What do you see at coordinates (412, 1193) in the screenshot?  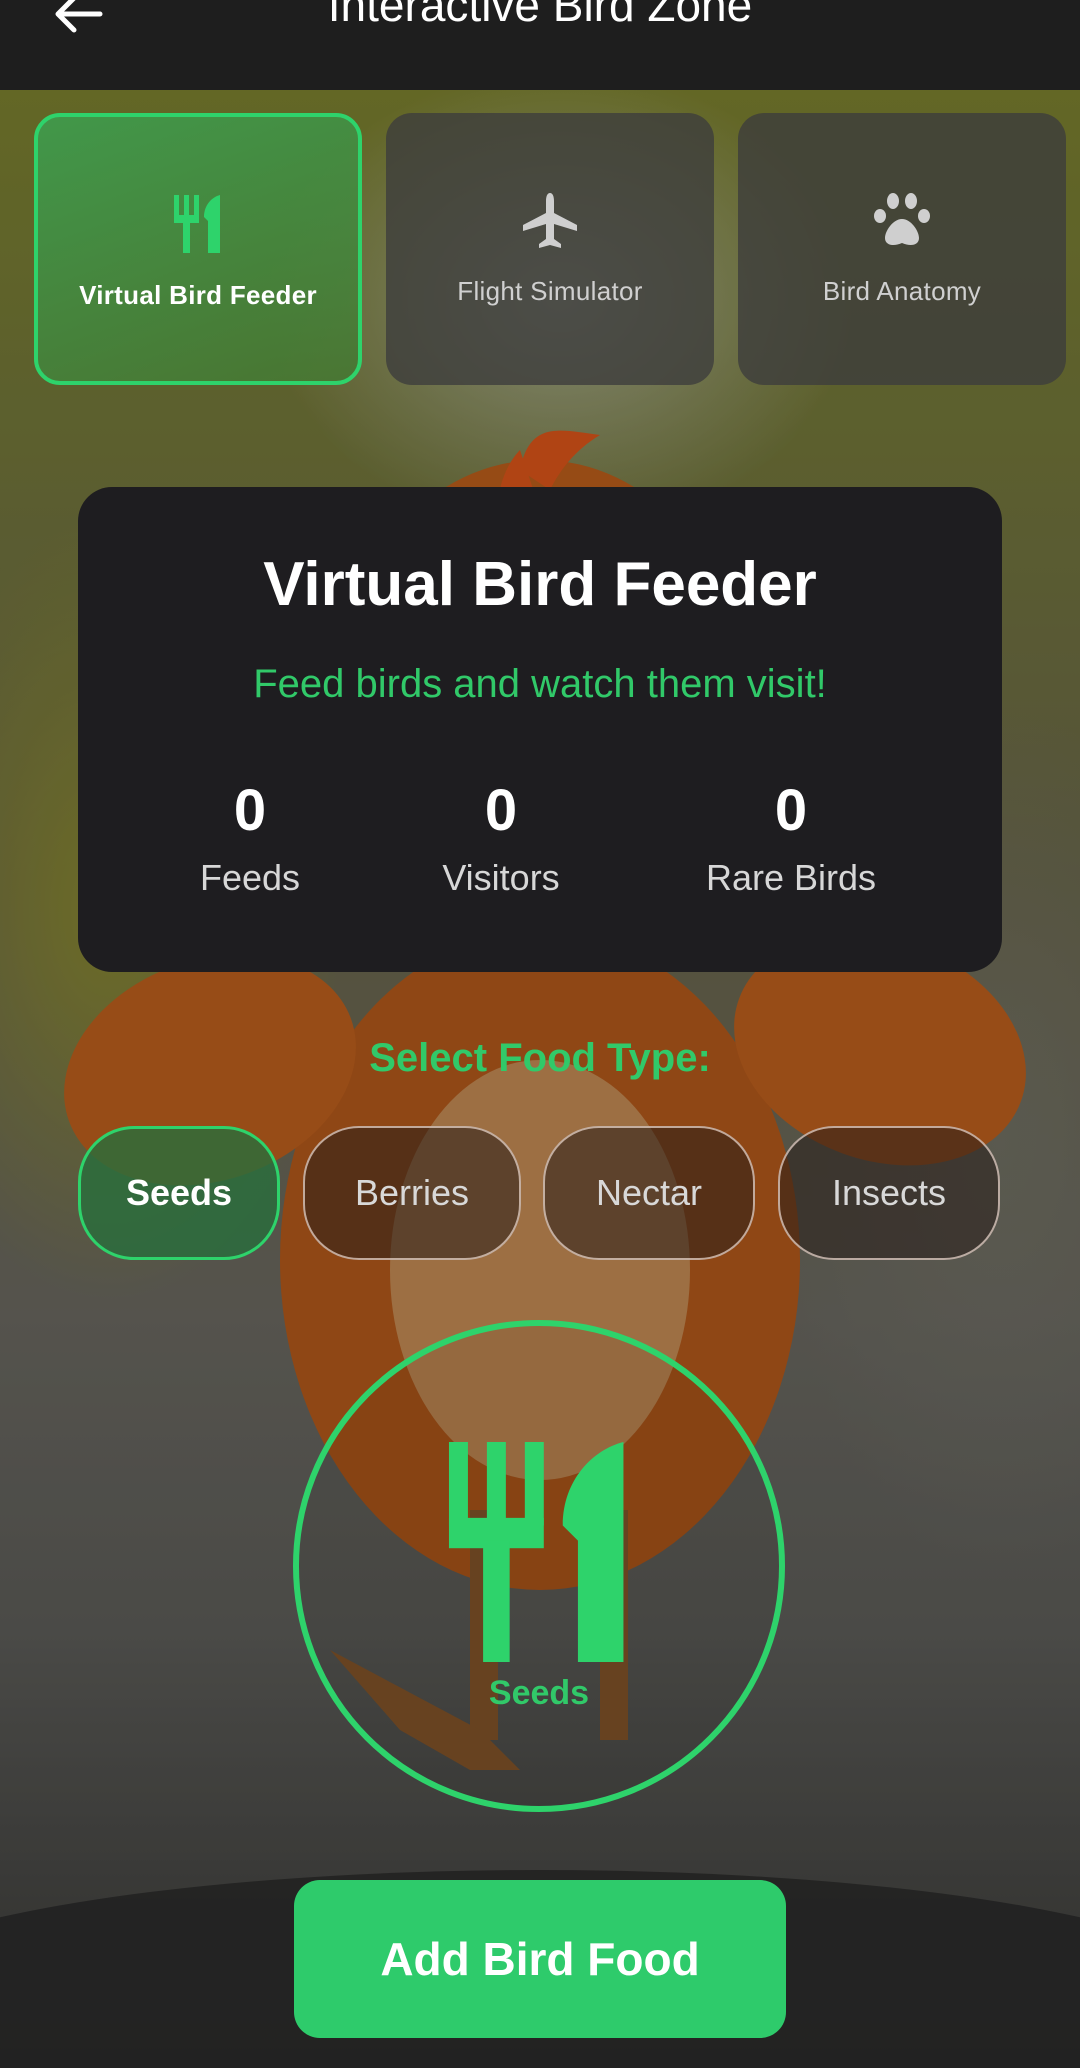 I see `food-chip-berries: Berries` at bounding box center [412, 1193].